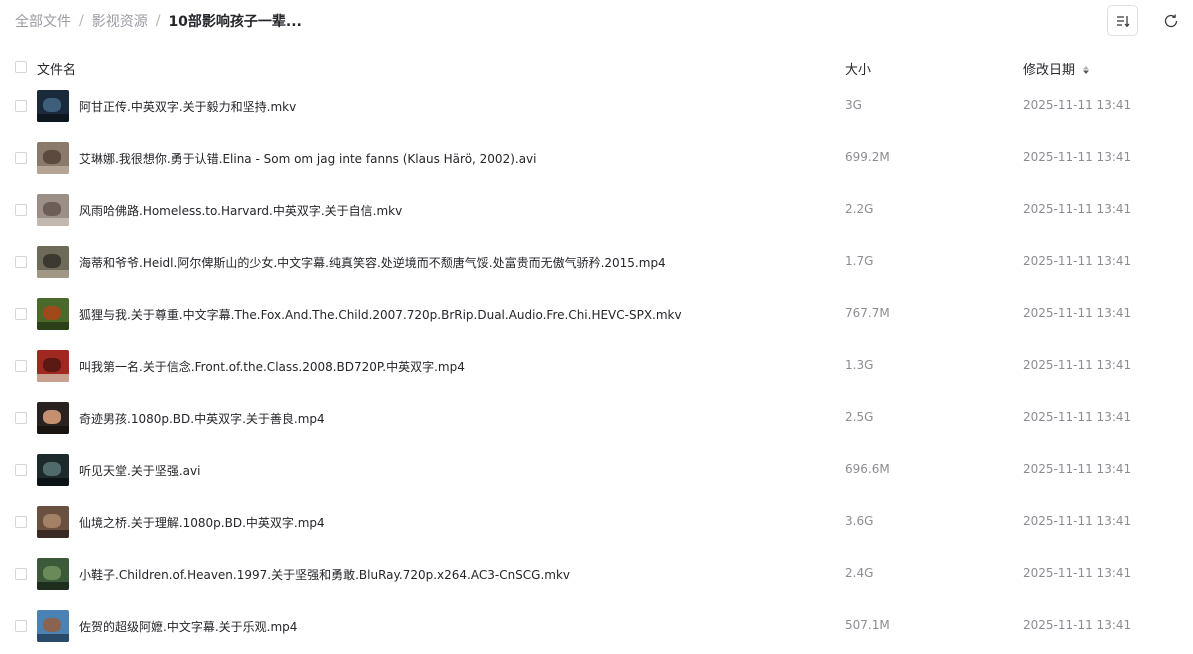 Image resolution: width=1193 pixels, height=654 pixels. Describe the element at coordinates (596, 106) in the screenshot. I see `table-row: 阿甘正传.中英双字.关于毅力和坚持.mkv 3G 2025-11-11 13:41` at that location.